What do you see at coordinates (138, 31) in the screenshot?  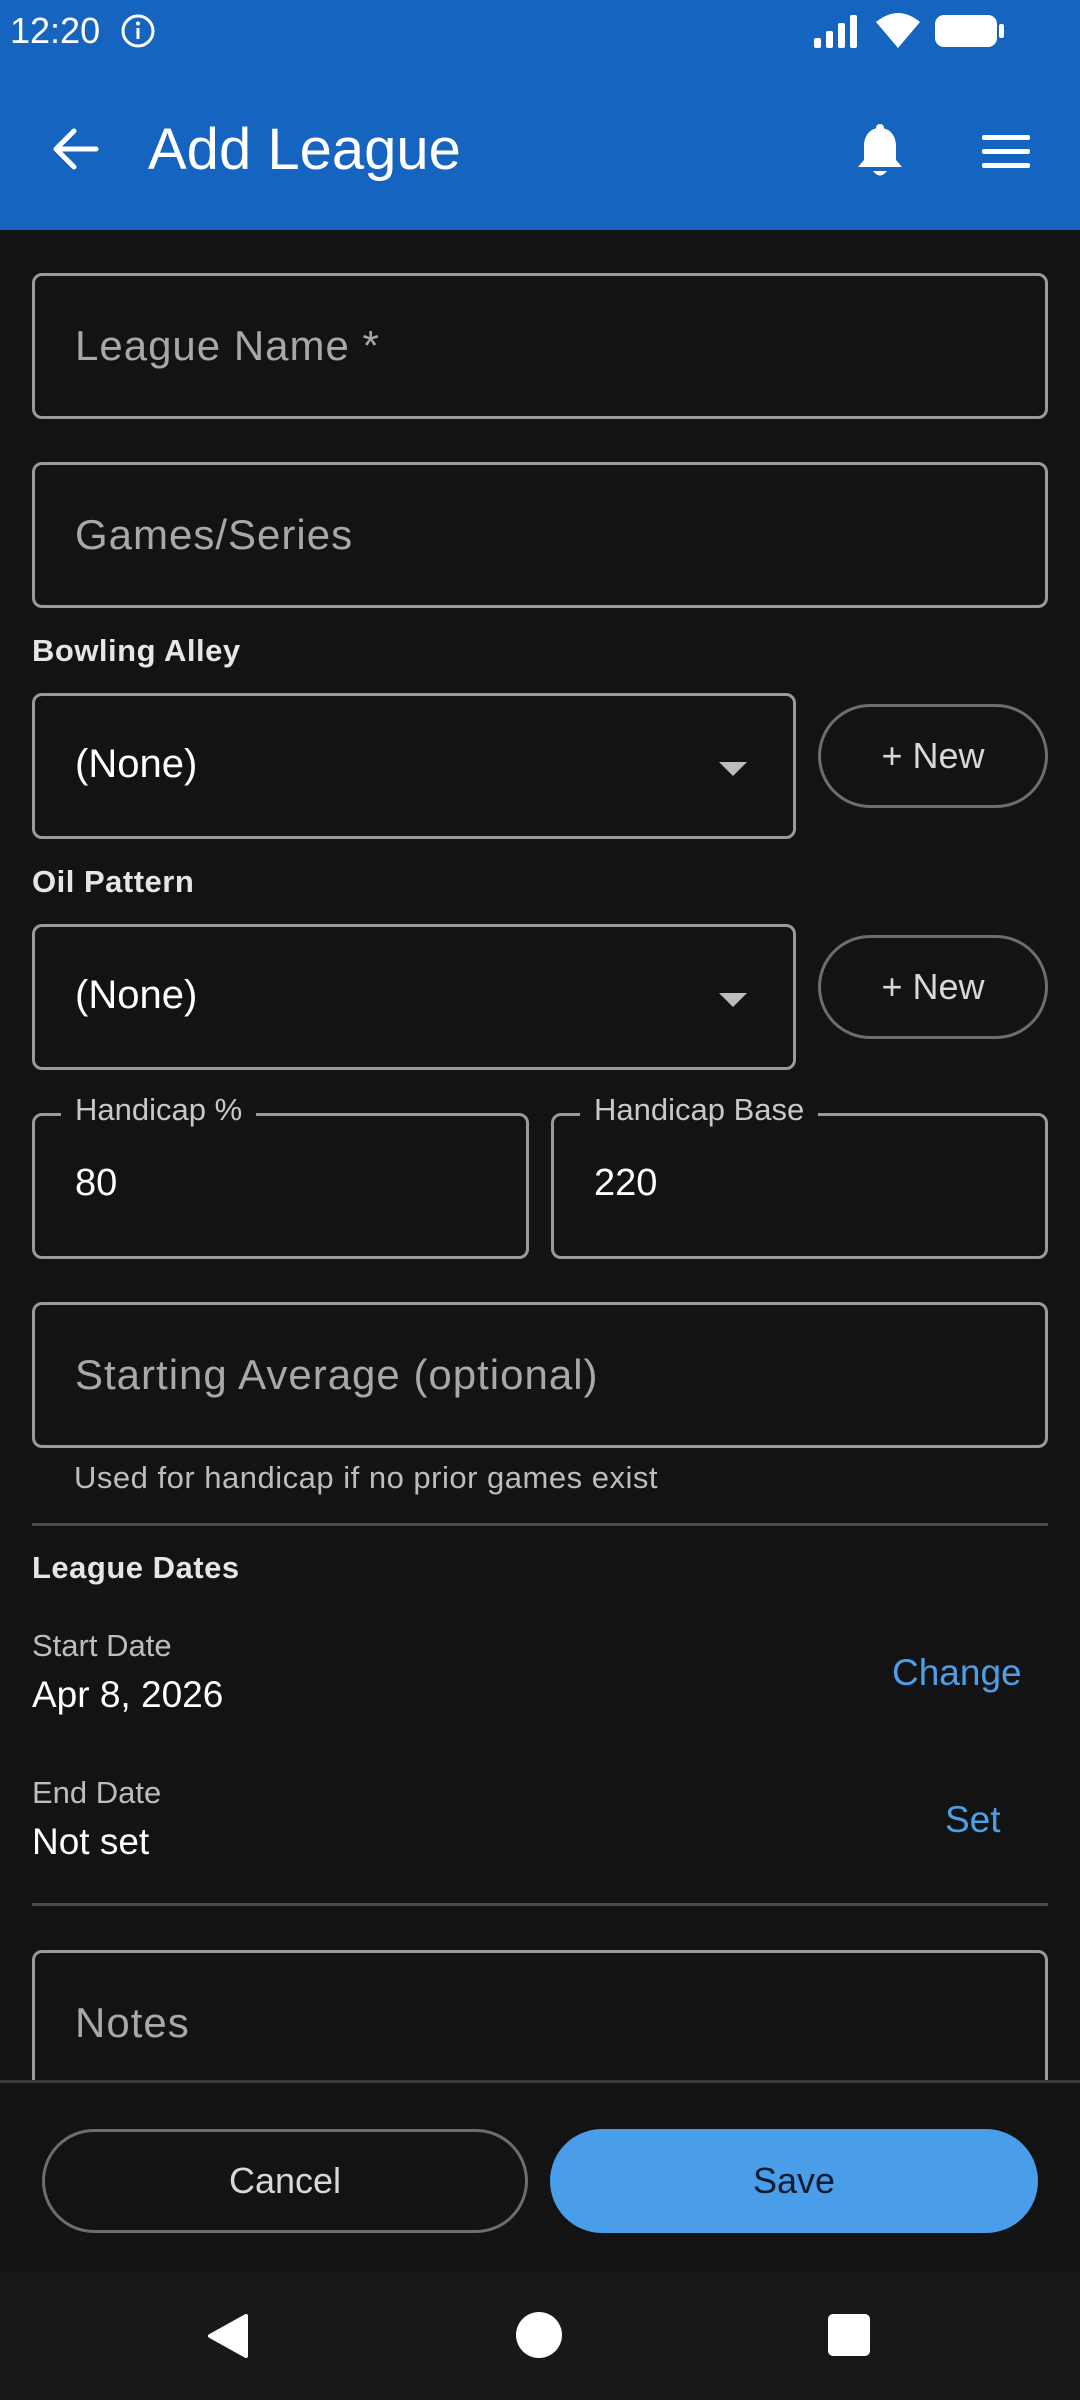 I see `info-icon` at bounding box center [138, 31].